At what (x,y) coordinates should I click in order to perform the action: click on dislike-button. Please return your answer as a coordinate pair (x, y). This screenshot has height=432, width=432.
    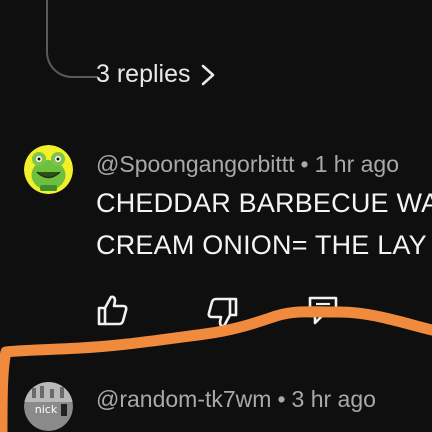
    Looking at the image, I should click on (223, 313).